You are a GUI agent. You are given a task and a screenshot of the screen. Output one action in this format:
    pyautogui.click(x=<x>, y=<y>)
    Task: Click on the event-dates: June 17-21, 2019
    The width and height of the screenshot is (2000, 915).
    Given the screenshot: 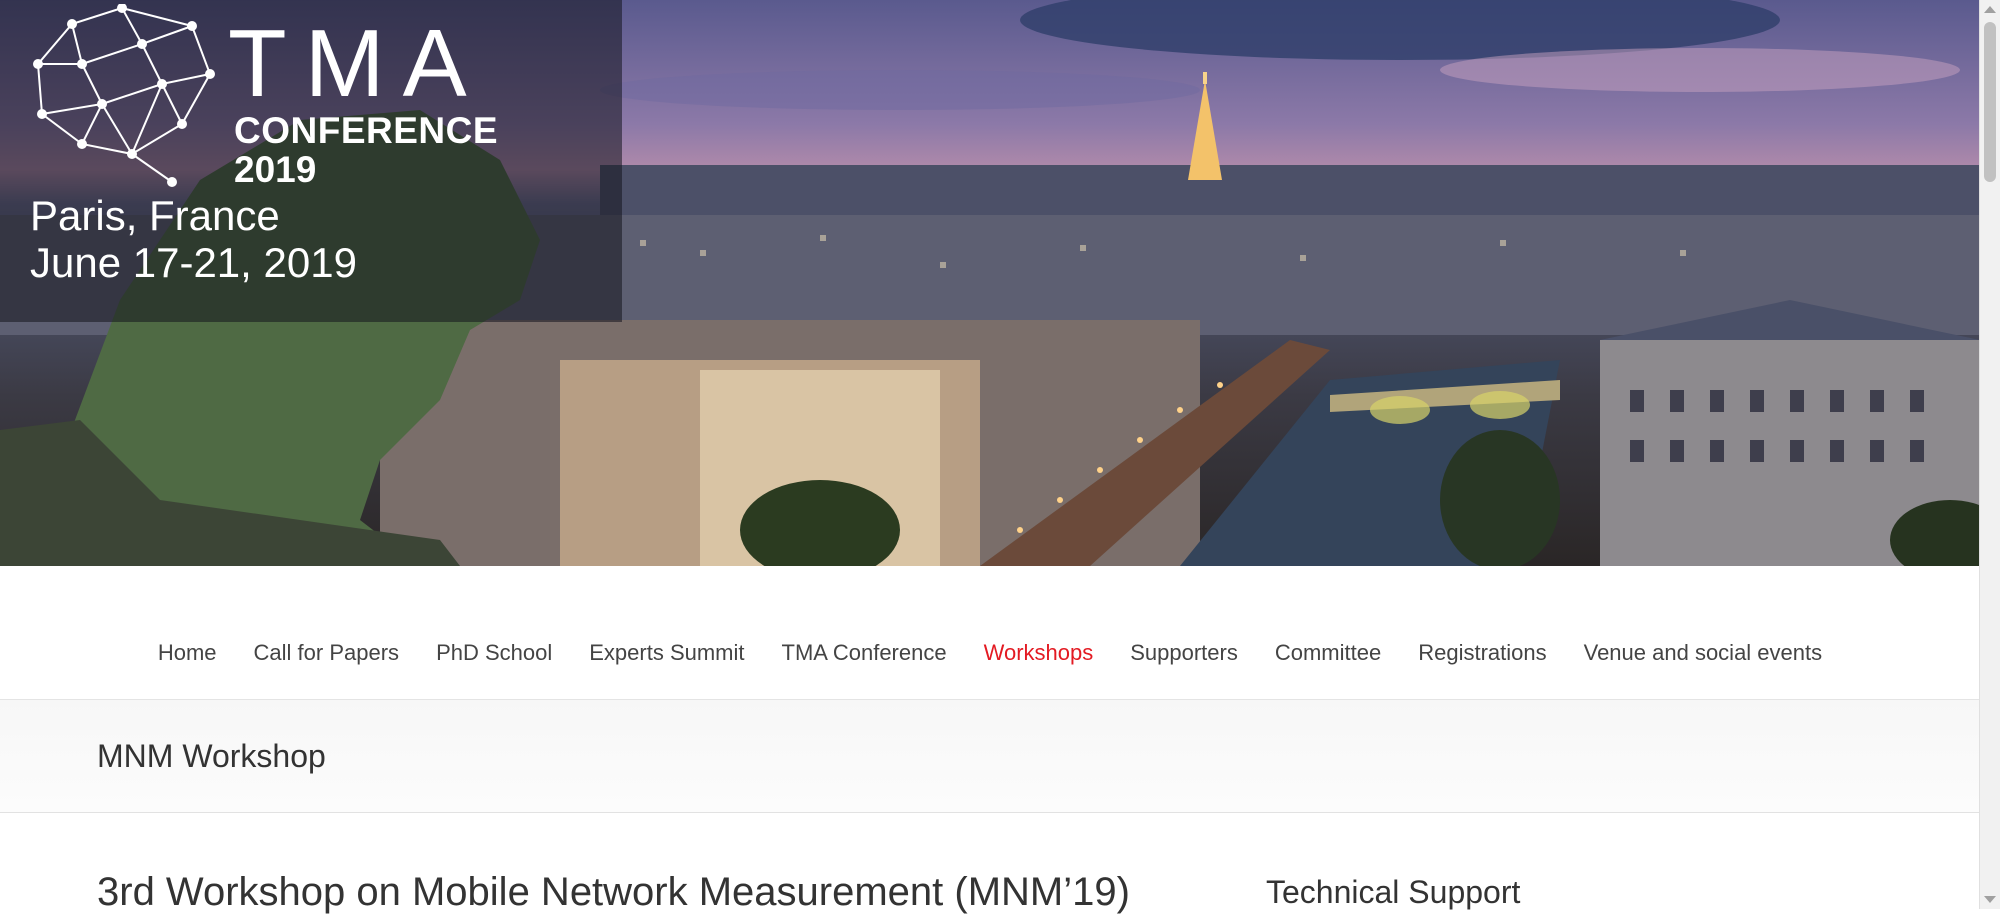 What is the action you would take?
    pyautogui.click(x=193, y=262)
    